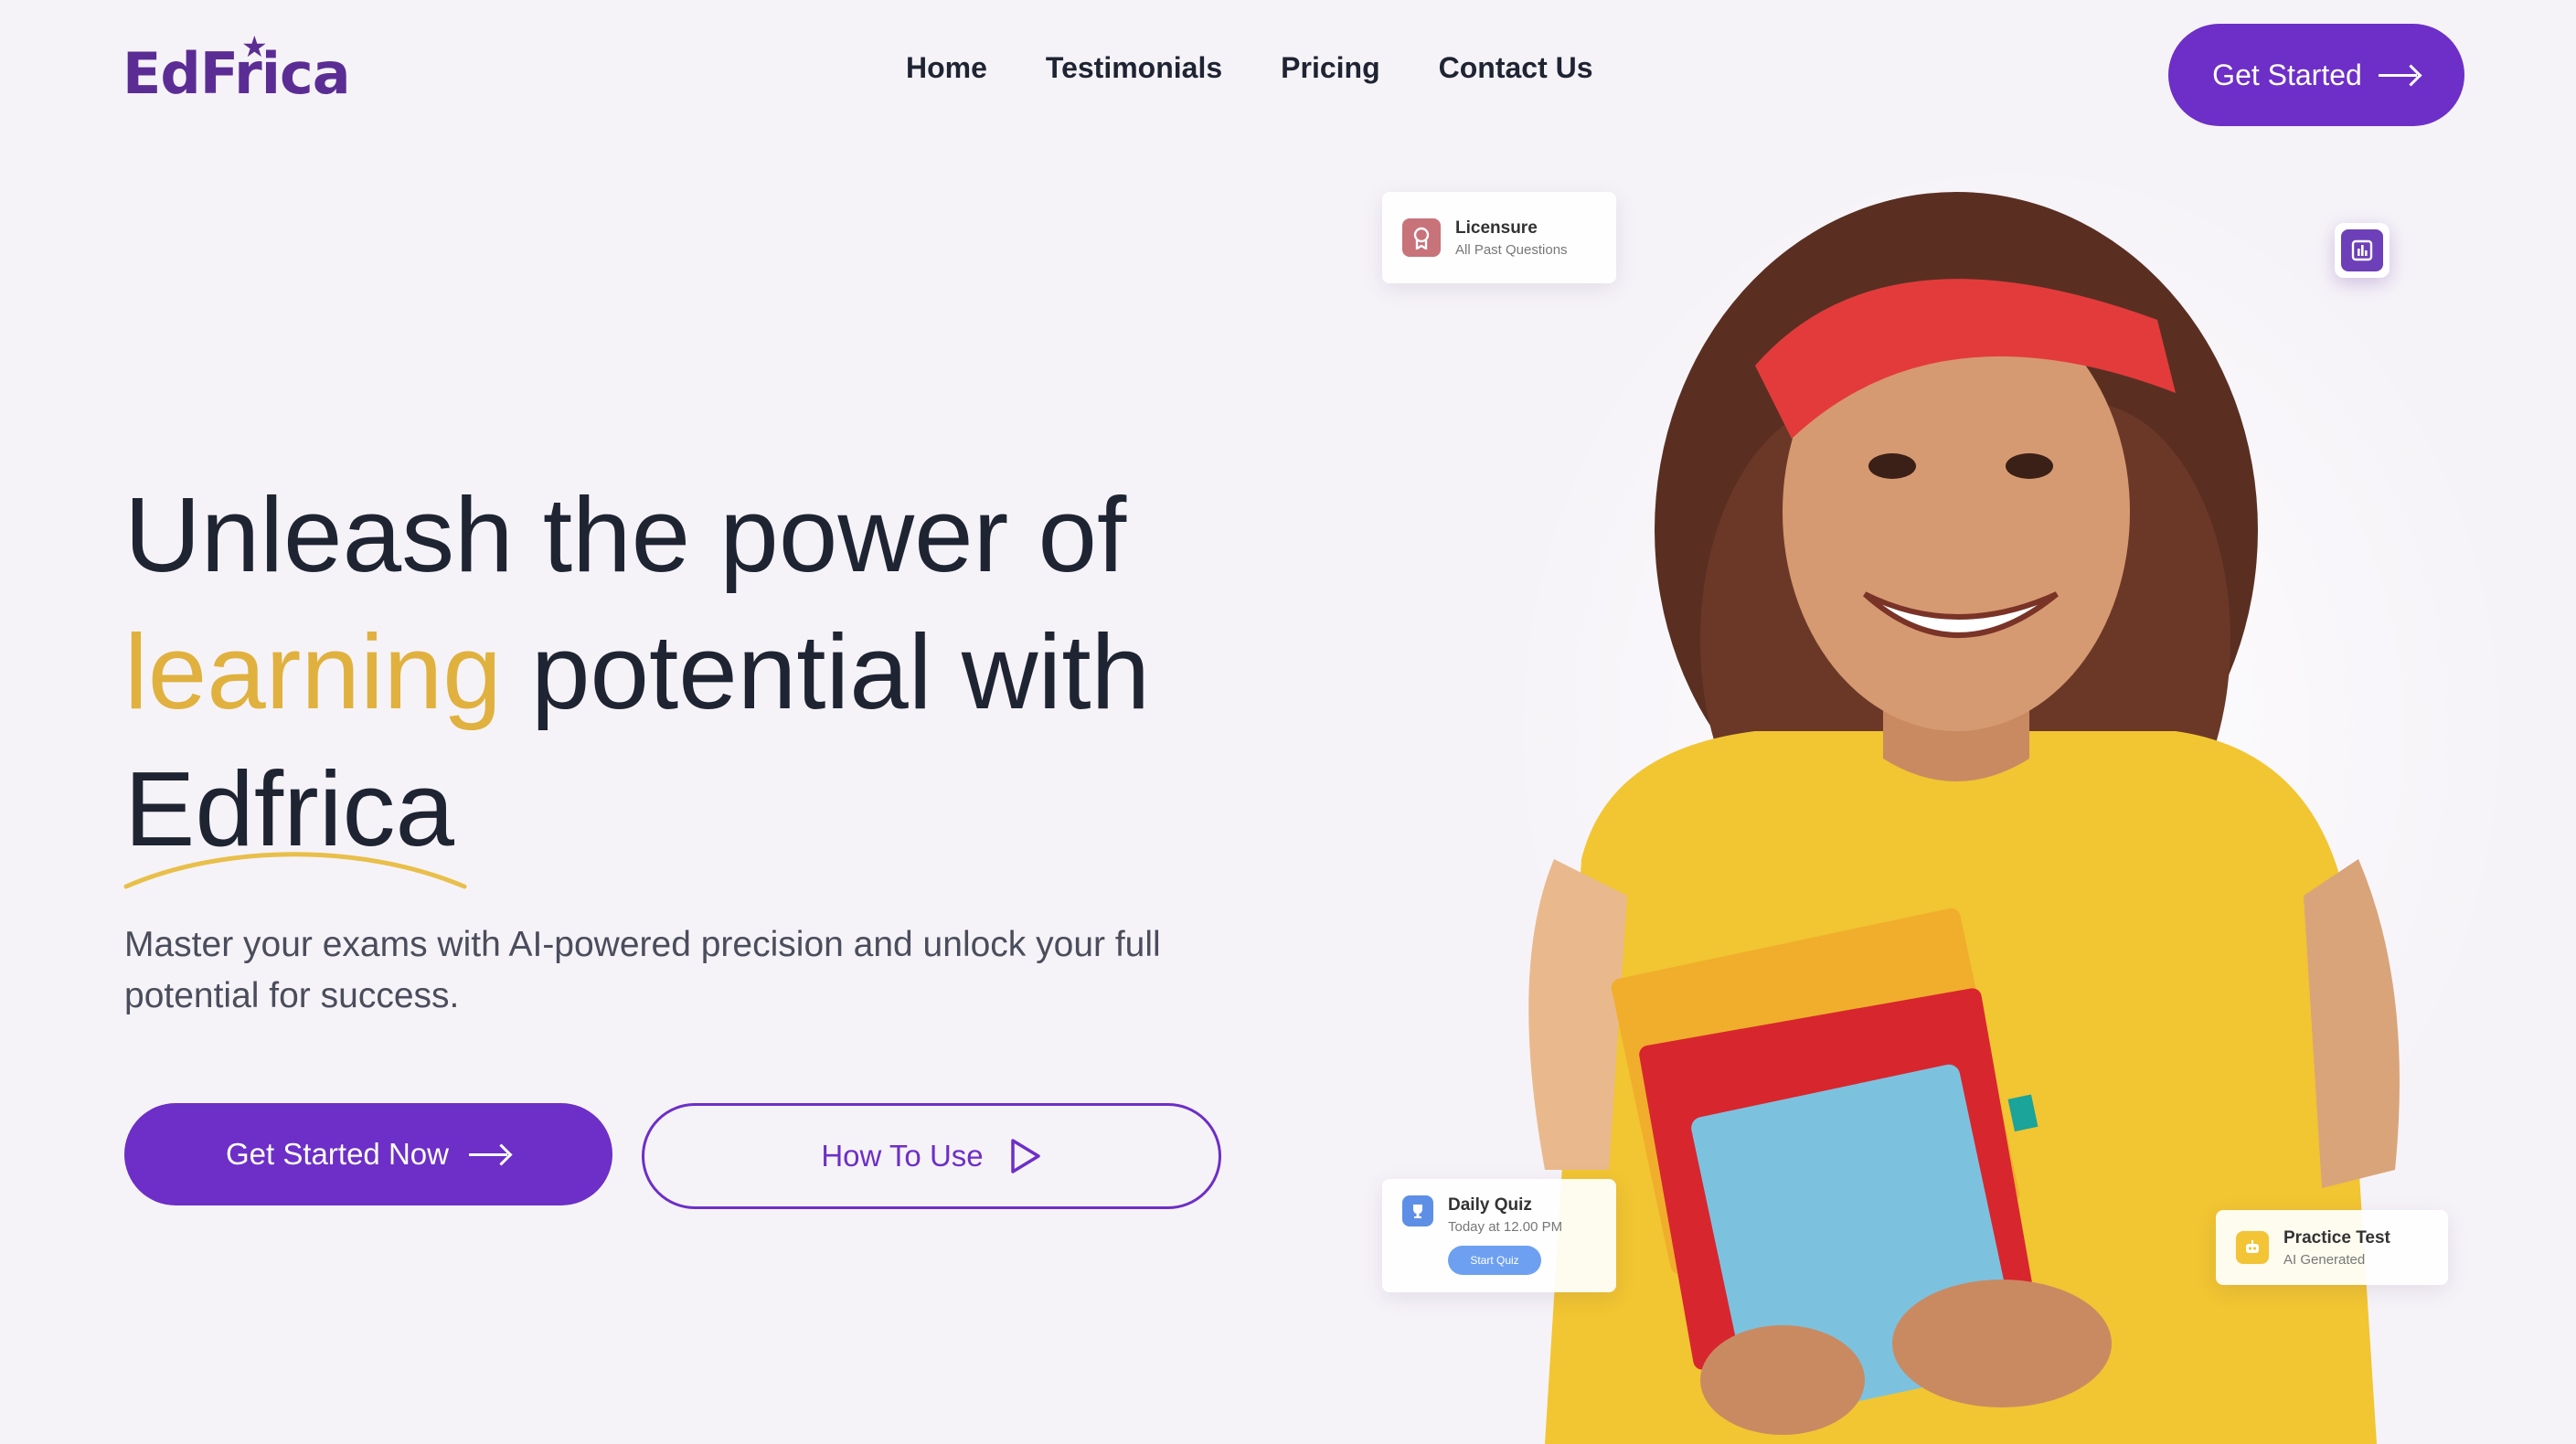 This screenshot has width=2576, height=1444. I want to click on practice-test-card: Practice Test AI Generated, so click(2332, 1247).